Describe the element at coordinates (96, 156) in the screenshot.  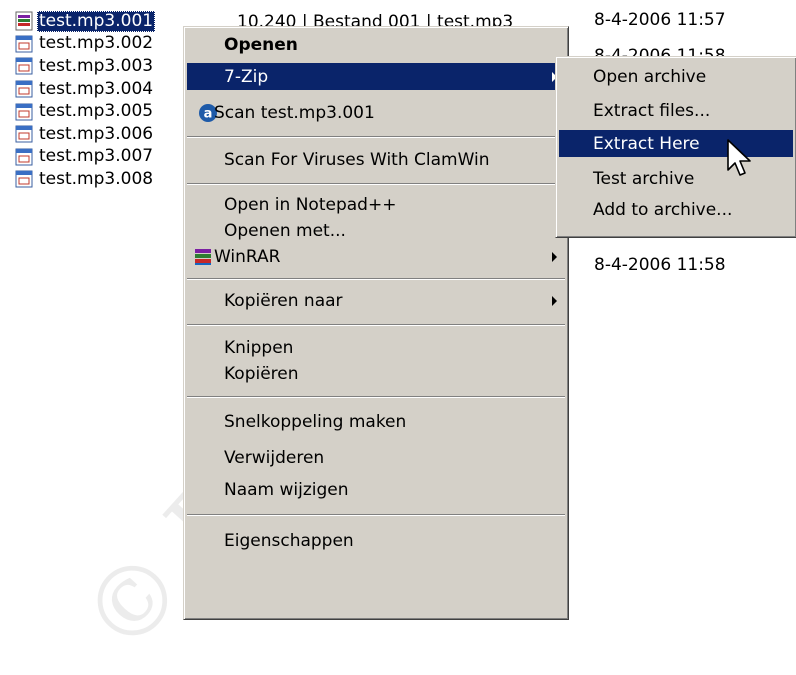
I see `file-name: test.mp3.007` at that location.